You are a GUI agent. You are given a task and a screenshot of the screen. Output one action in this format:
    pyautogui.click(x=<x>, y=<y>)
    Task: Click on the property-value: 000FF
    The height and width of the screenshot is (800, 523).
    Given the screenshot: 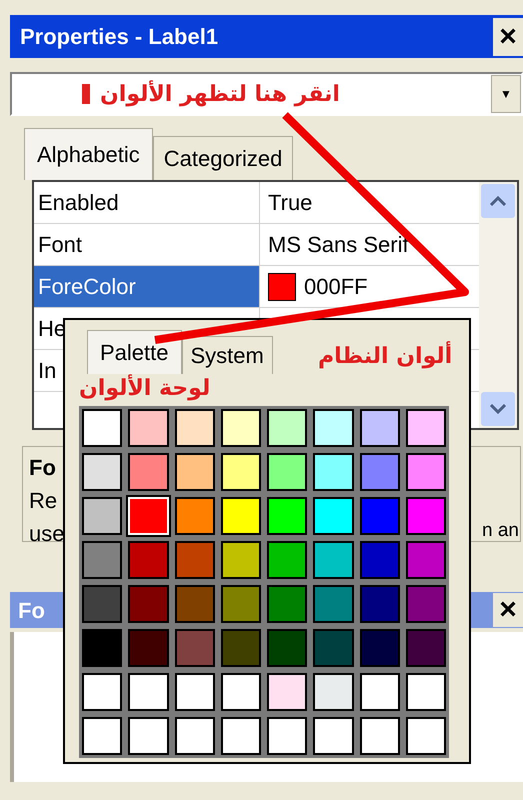 What is the action you would take?
    pyautogui.click(x=369, y=286)
    